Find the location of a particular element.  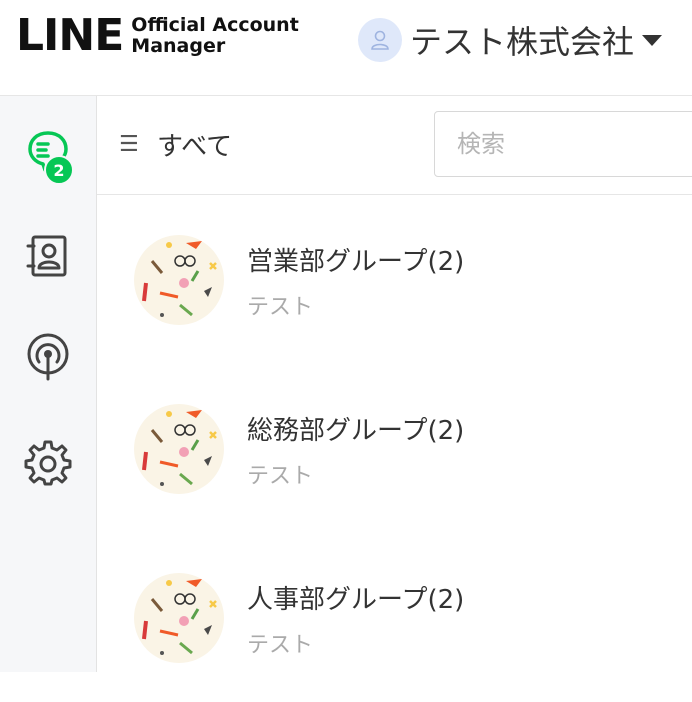

account-switcher: テスト株式会社 is located at coordinates (510, 40).